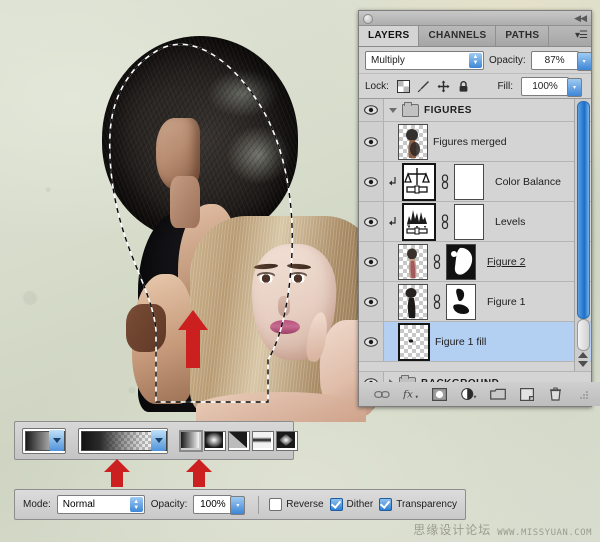  Describe the element at coordinates (510, 221) in the screenshot. I see `layer-name: Levels` at that location.